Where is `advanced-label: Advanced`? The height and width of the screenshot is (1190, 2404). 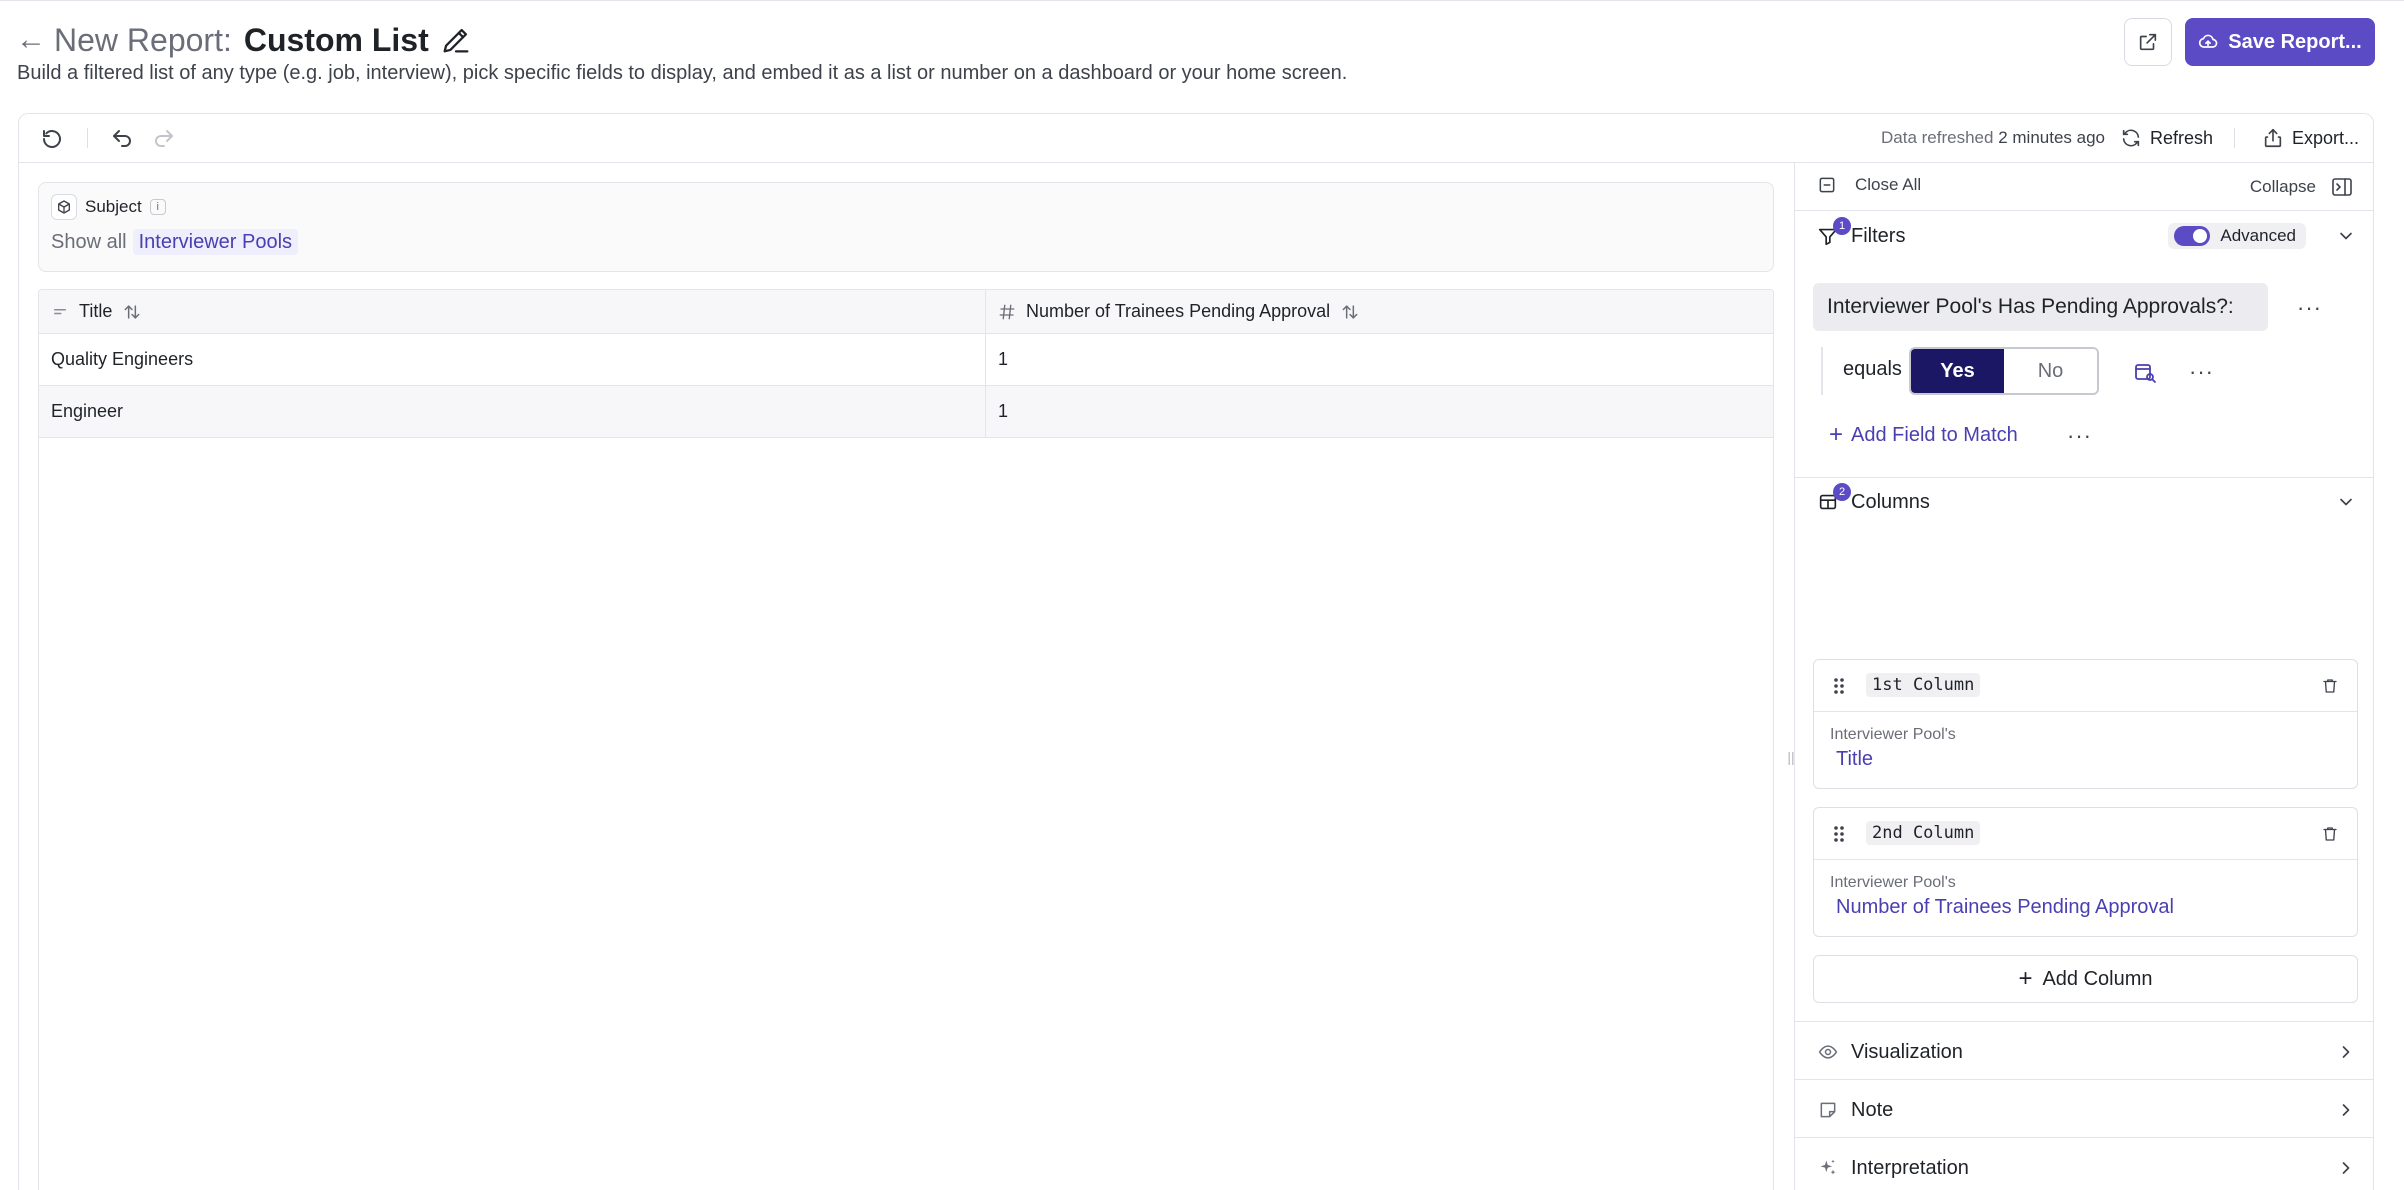 advanced-label: Advanced is located at coordinates (2258, 235).